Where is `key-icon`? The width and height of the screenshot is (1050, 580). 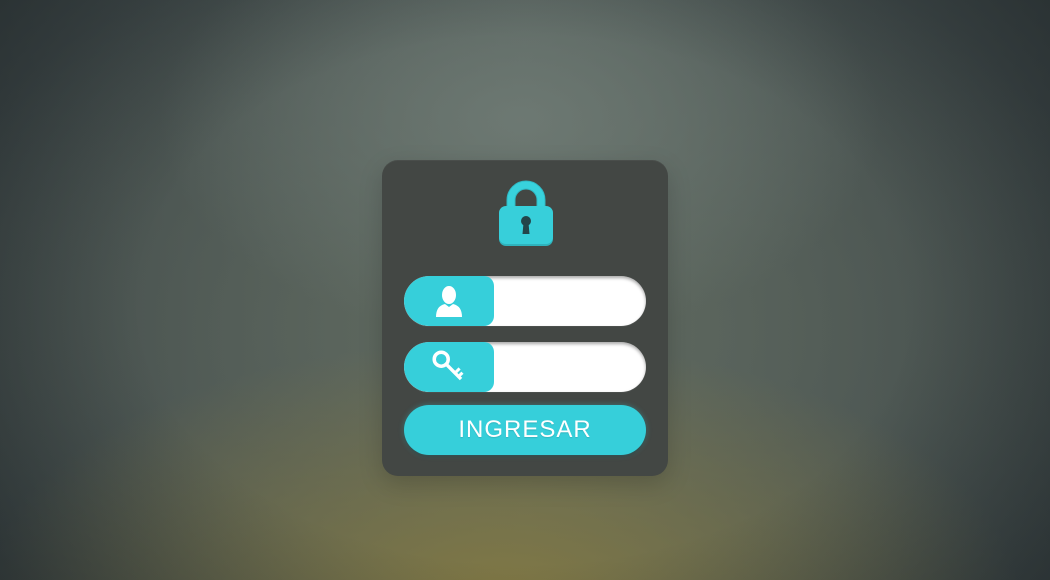 key-icon is located at coordinates (449, 367).